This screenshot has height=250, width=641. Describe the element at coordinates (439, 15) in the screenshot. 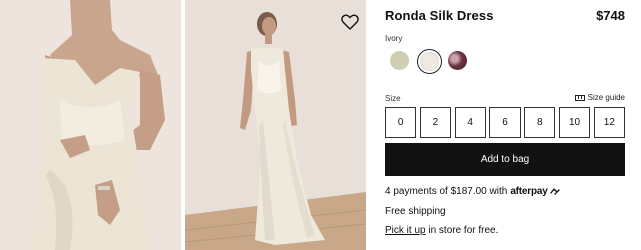

I see `product-title: Ronda Silk Dress` at that location.